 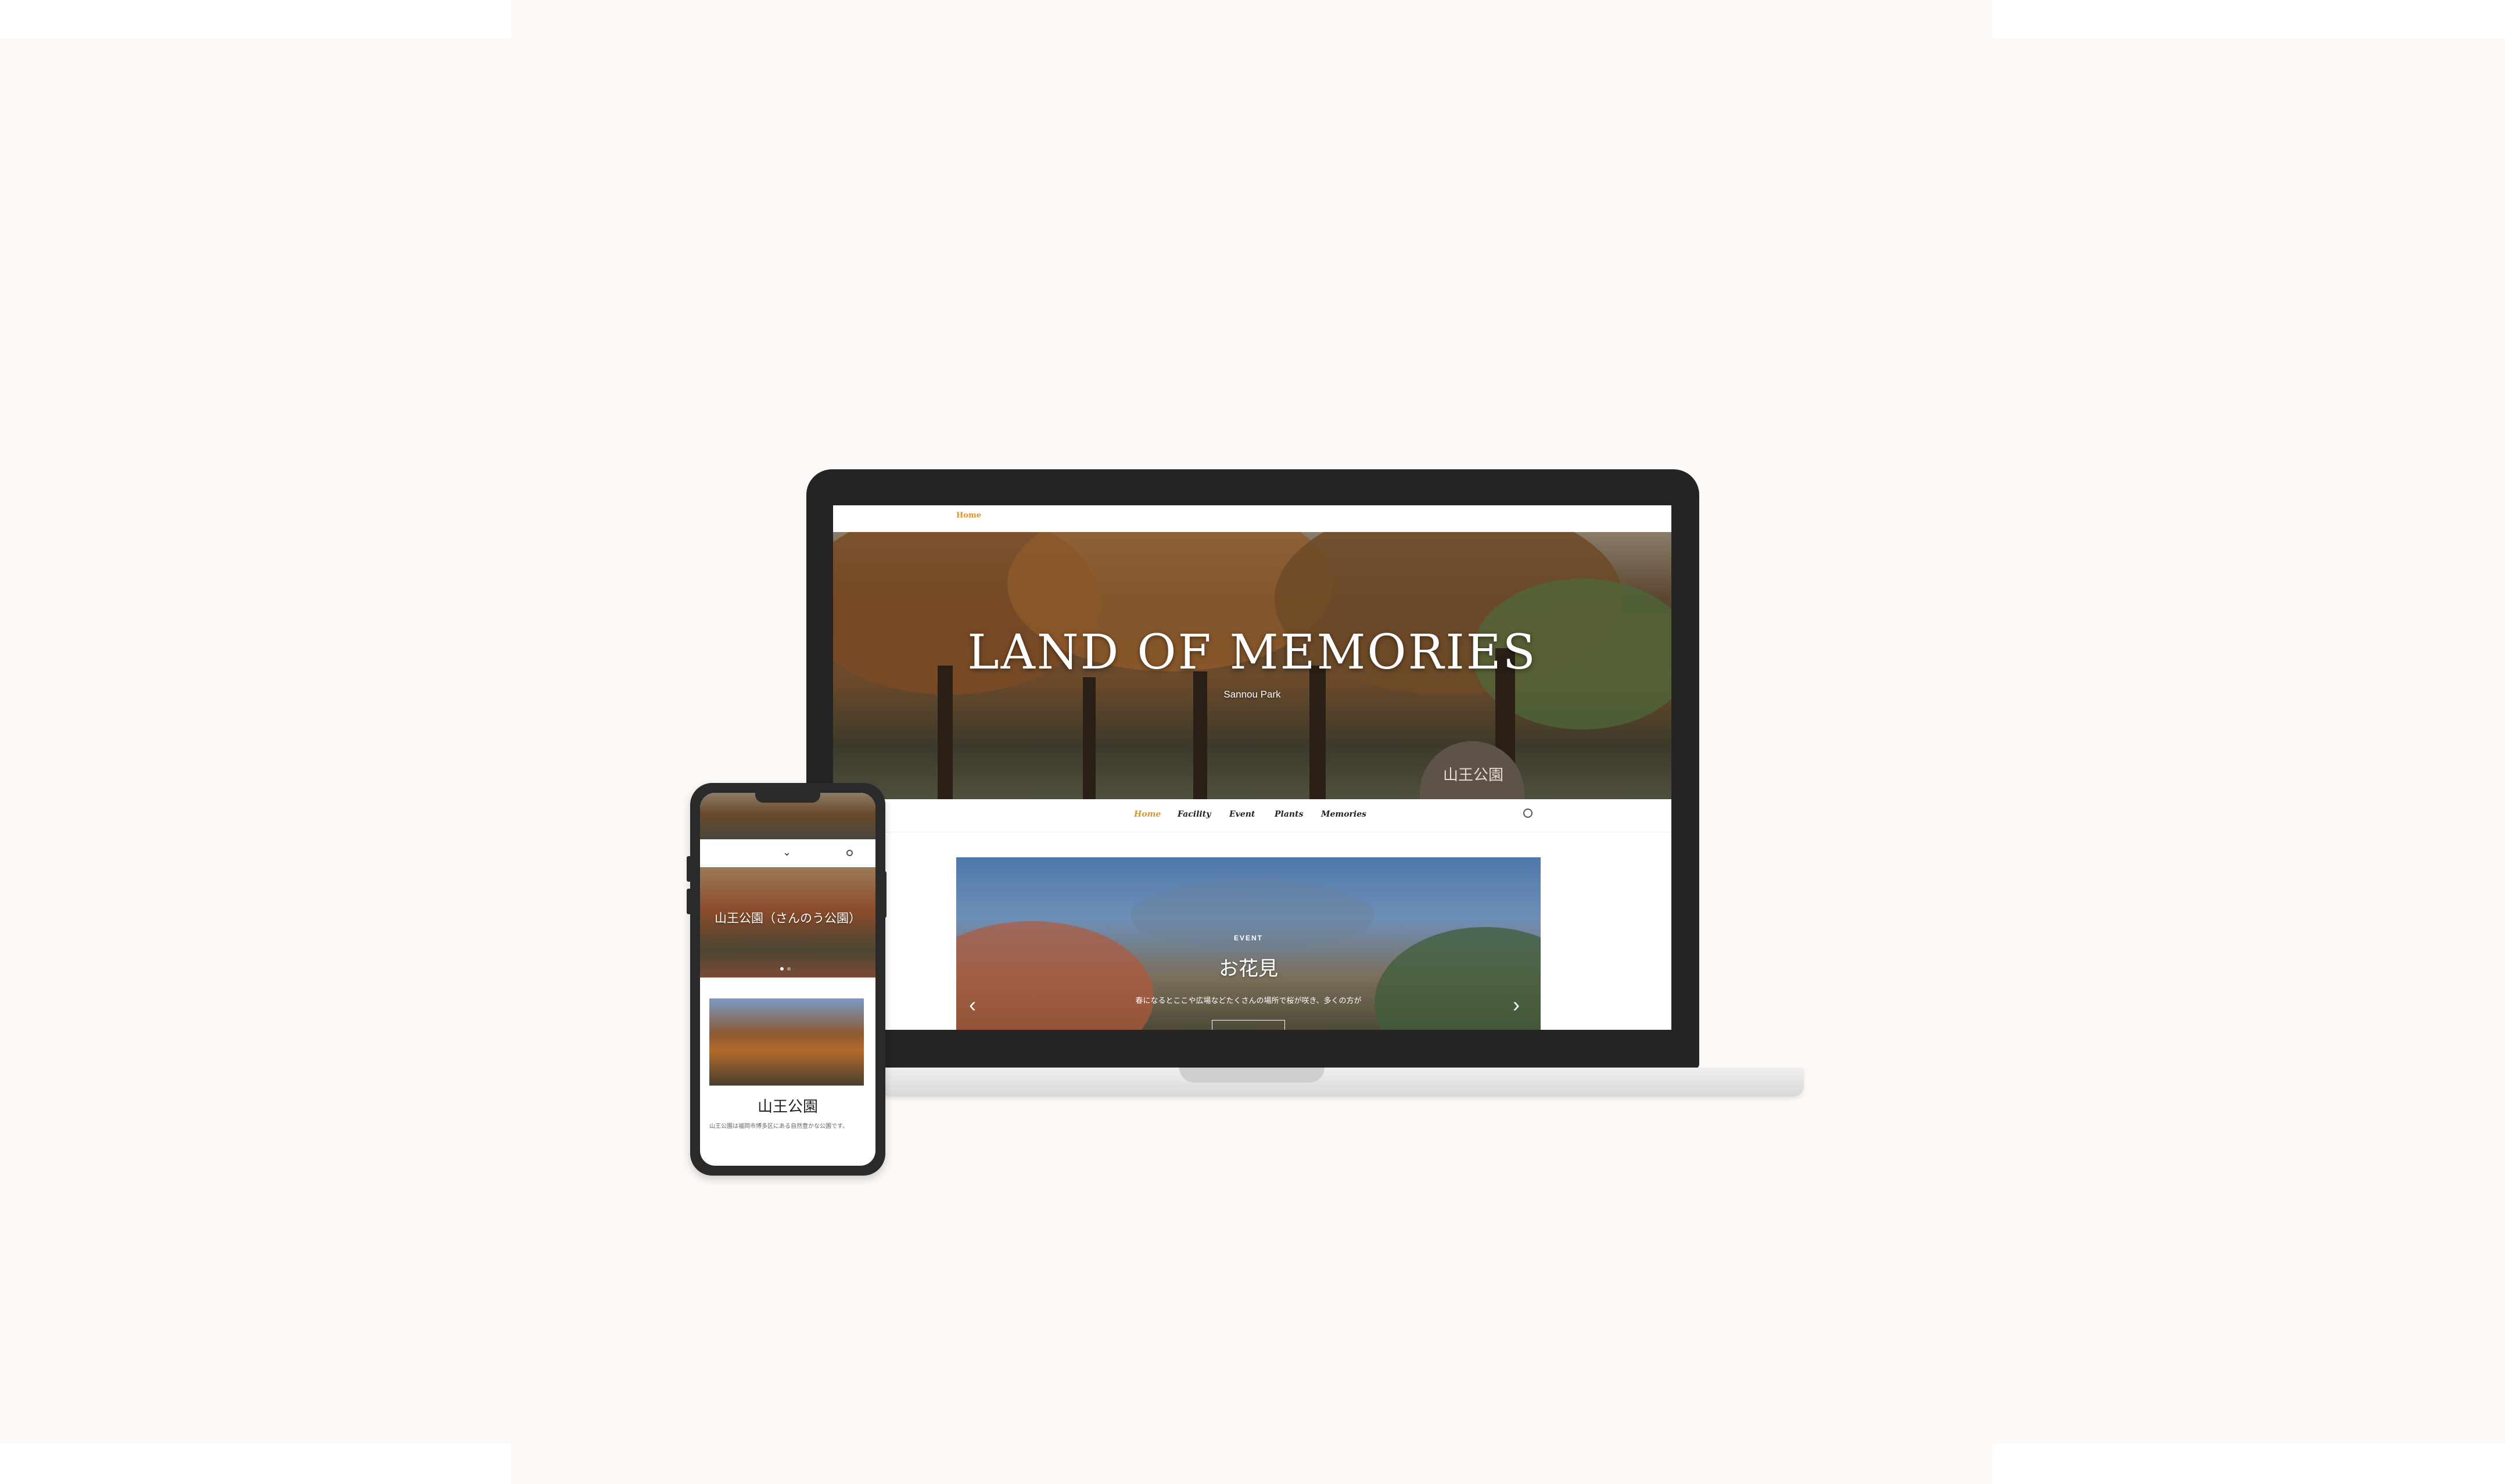 I want to click on slider-more-button, so click(x=1249, y=1025).